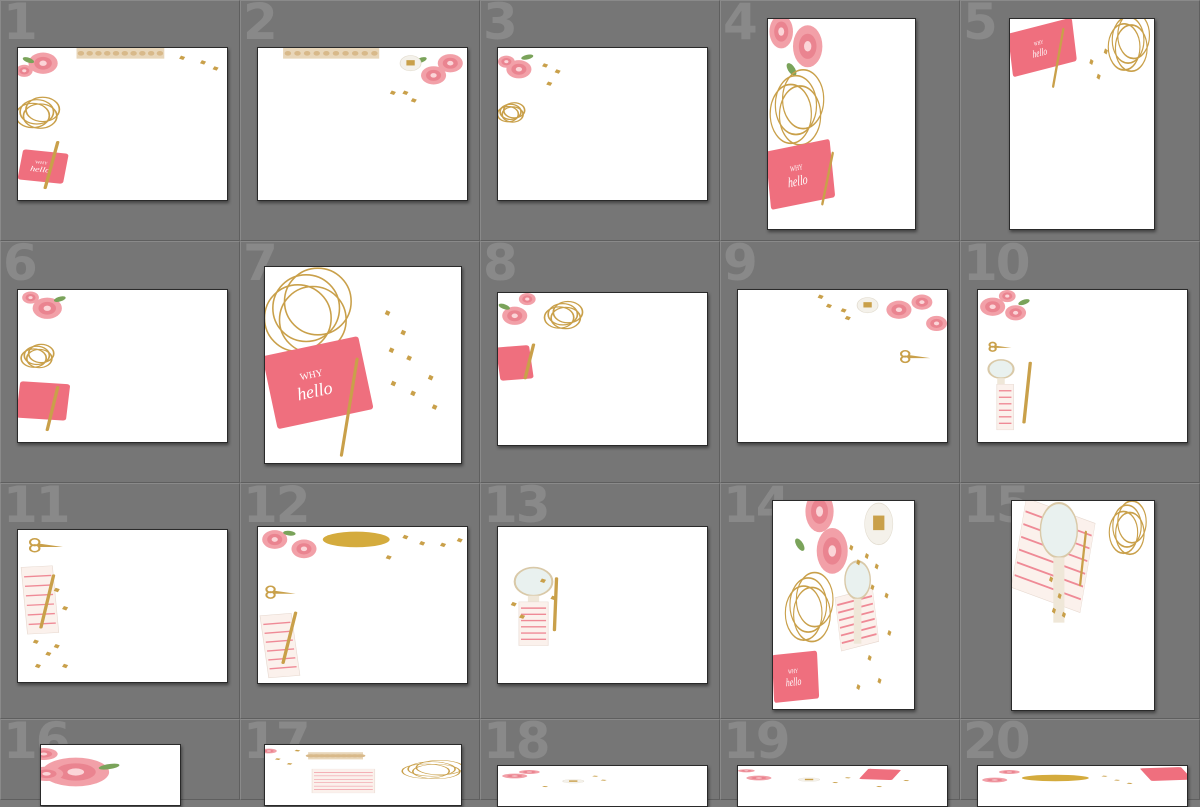 The height and width of the screenshot is (807, 1200). I want to click on thumbnail-cell-10: 10, so click(1080, 358).